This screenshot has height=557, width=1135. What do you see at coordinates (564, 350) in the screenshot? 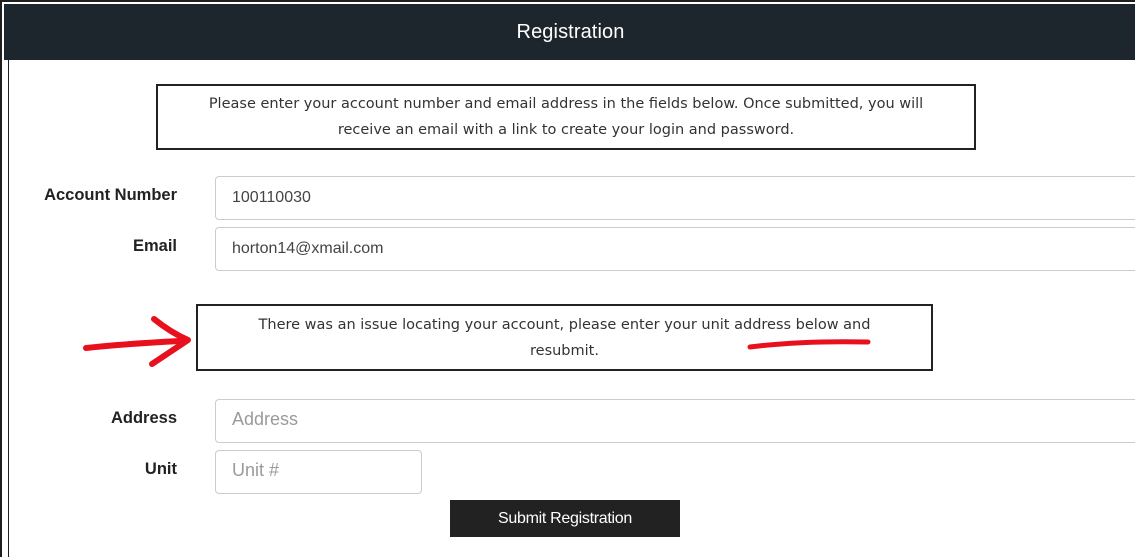
I see `error-line-2: resubmit.` at bounding box center [564, 350].